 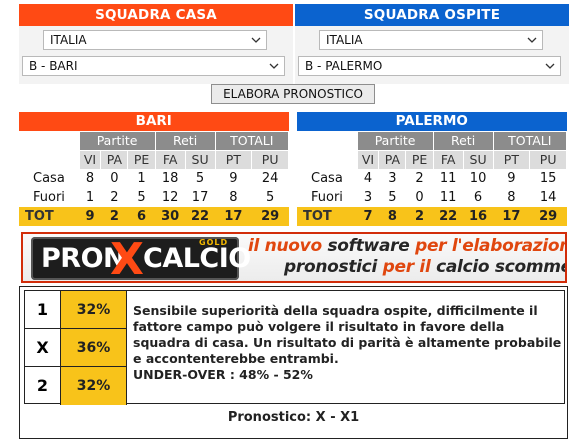 I want to click on stat-cell: 18, so click(x=170, y=178).